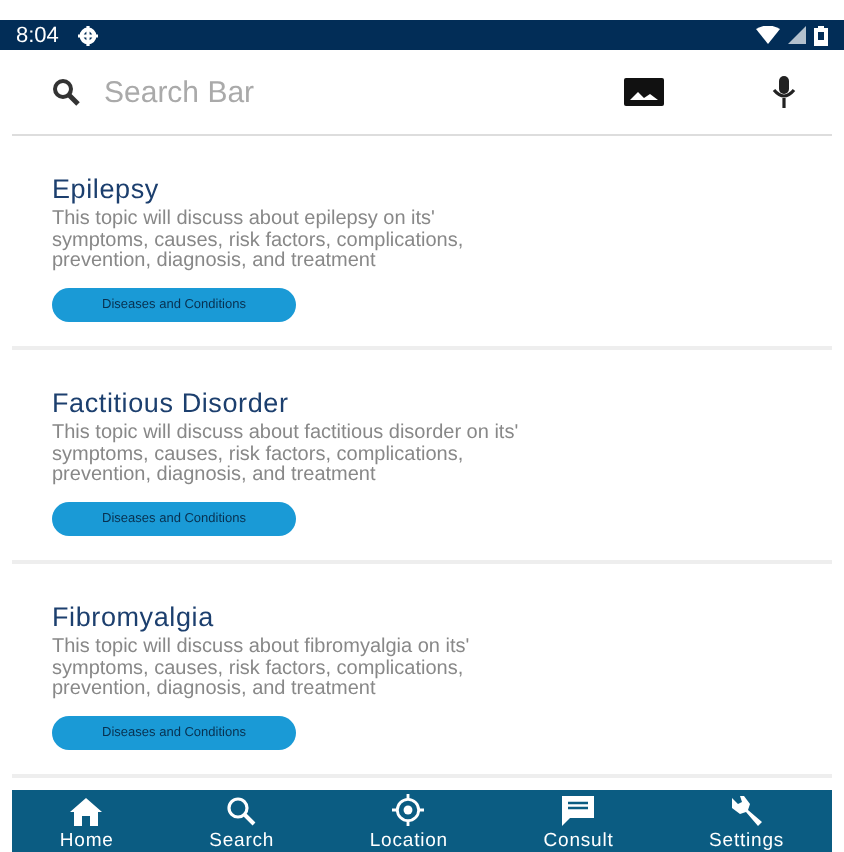  I want to click on nav-tab: Location, so click(408, 821).